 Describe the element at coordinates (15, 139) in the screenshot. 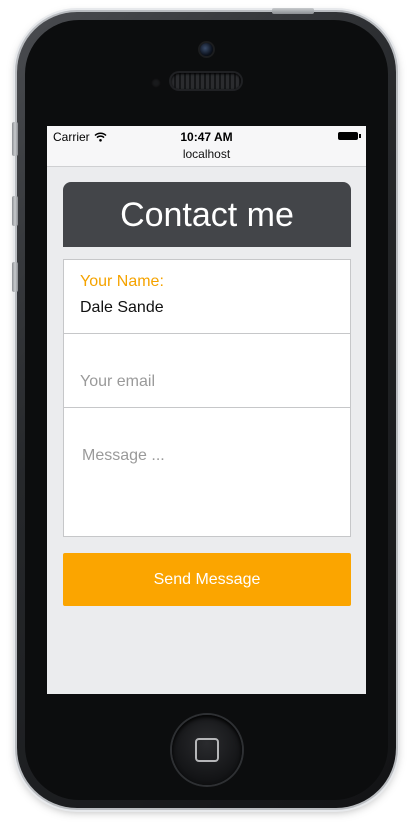

I see `mute-switch` at that location.